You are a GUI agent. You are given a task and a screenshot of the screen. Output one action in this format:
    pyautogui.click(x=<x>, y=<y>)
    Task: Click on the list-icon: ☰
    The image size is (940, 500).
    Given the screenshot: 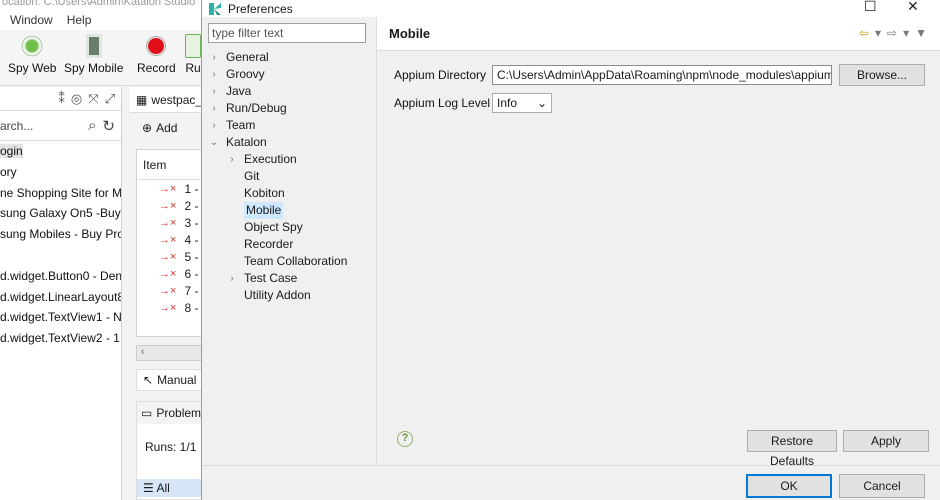 What is the action you would take?
    pyautogui.click(x=148, y=488)
    